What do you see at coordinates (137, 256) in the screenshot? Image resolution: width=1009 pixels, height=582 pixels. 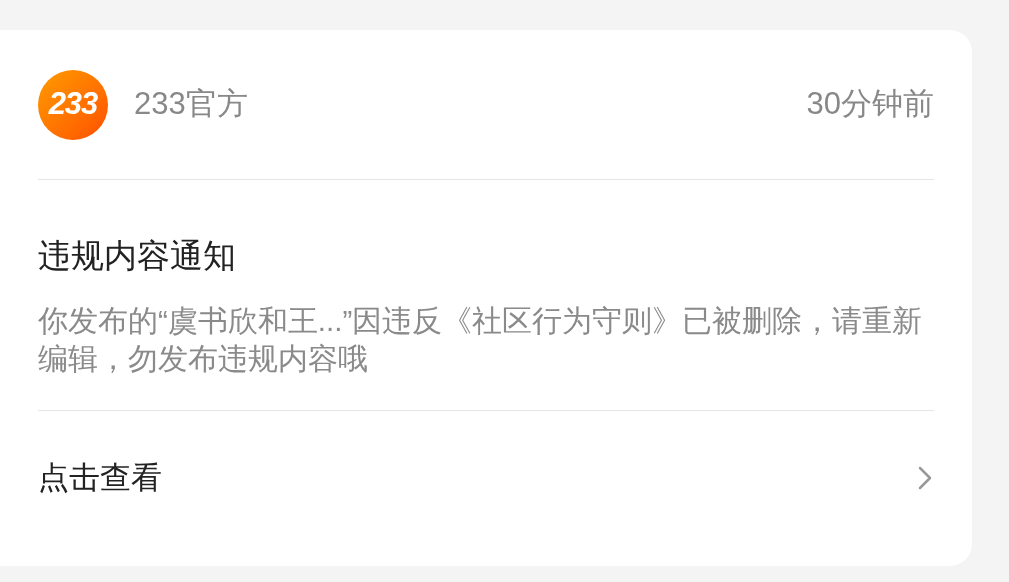 I see `notice-title: 违规内容通知` at bounding box center [137, 256].